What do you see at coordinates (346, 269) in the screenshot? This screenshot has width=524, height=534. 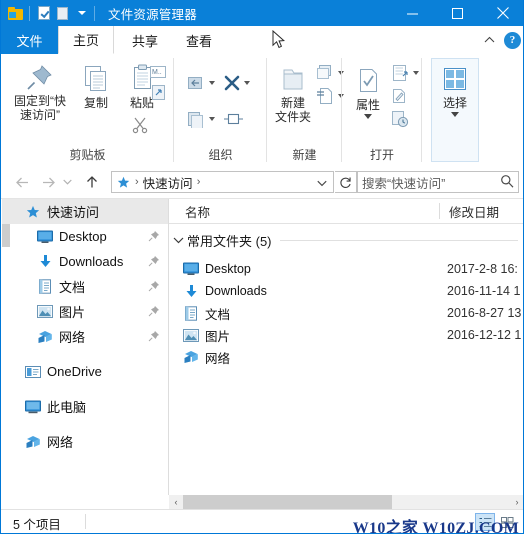 I see `table-row: Desktop 2017-2-8 16:` at bounding box center [346, 269].